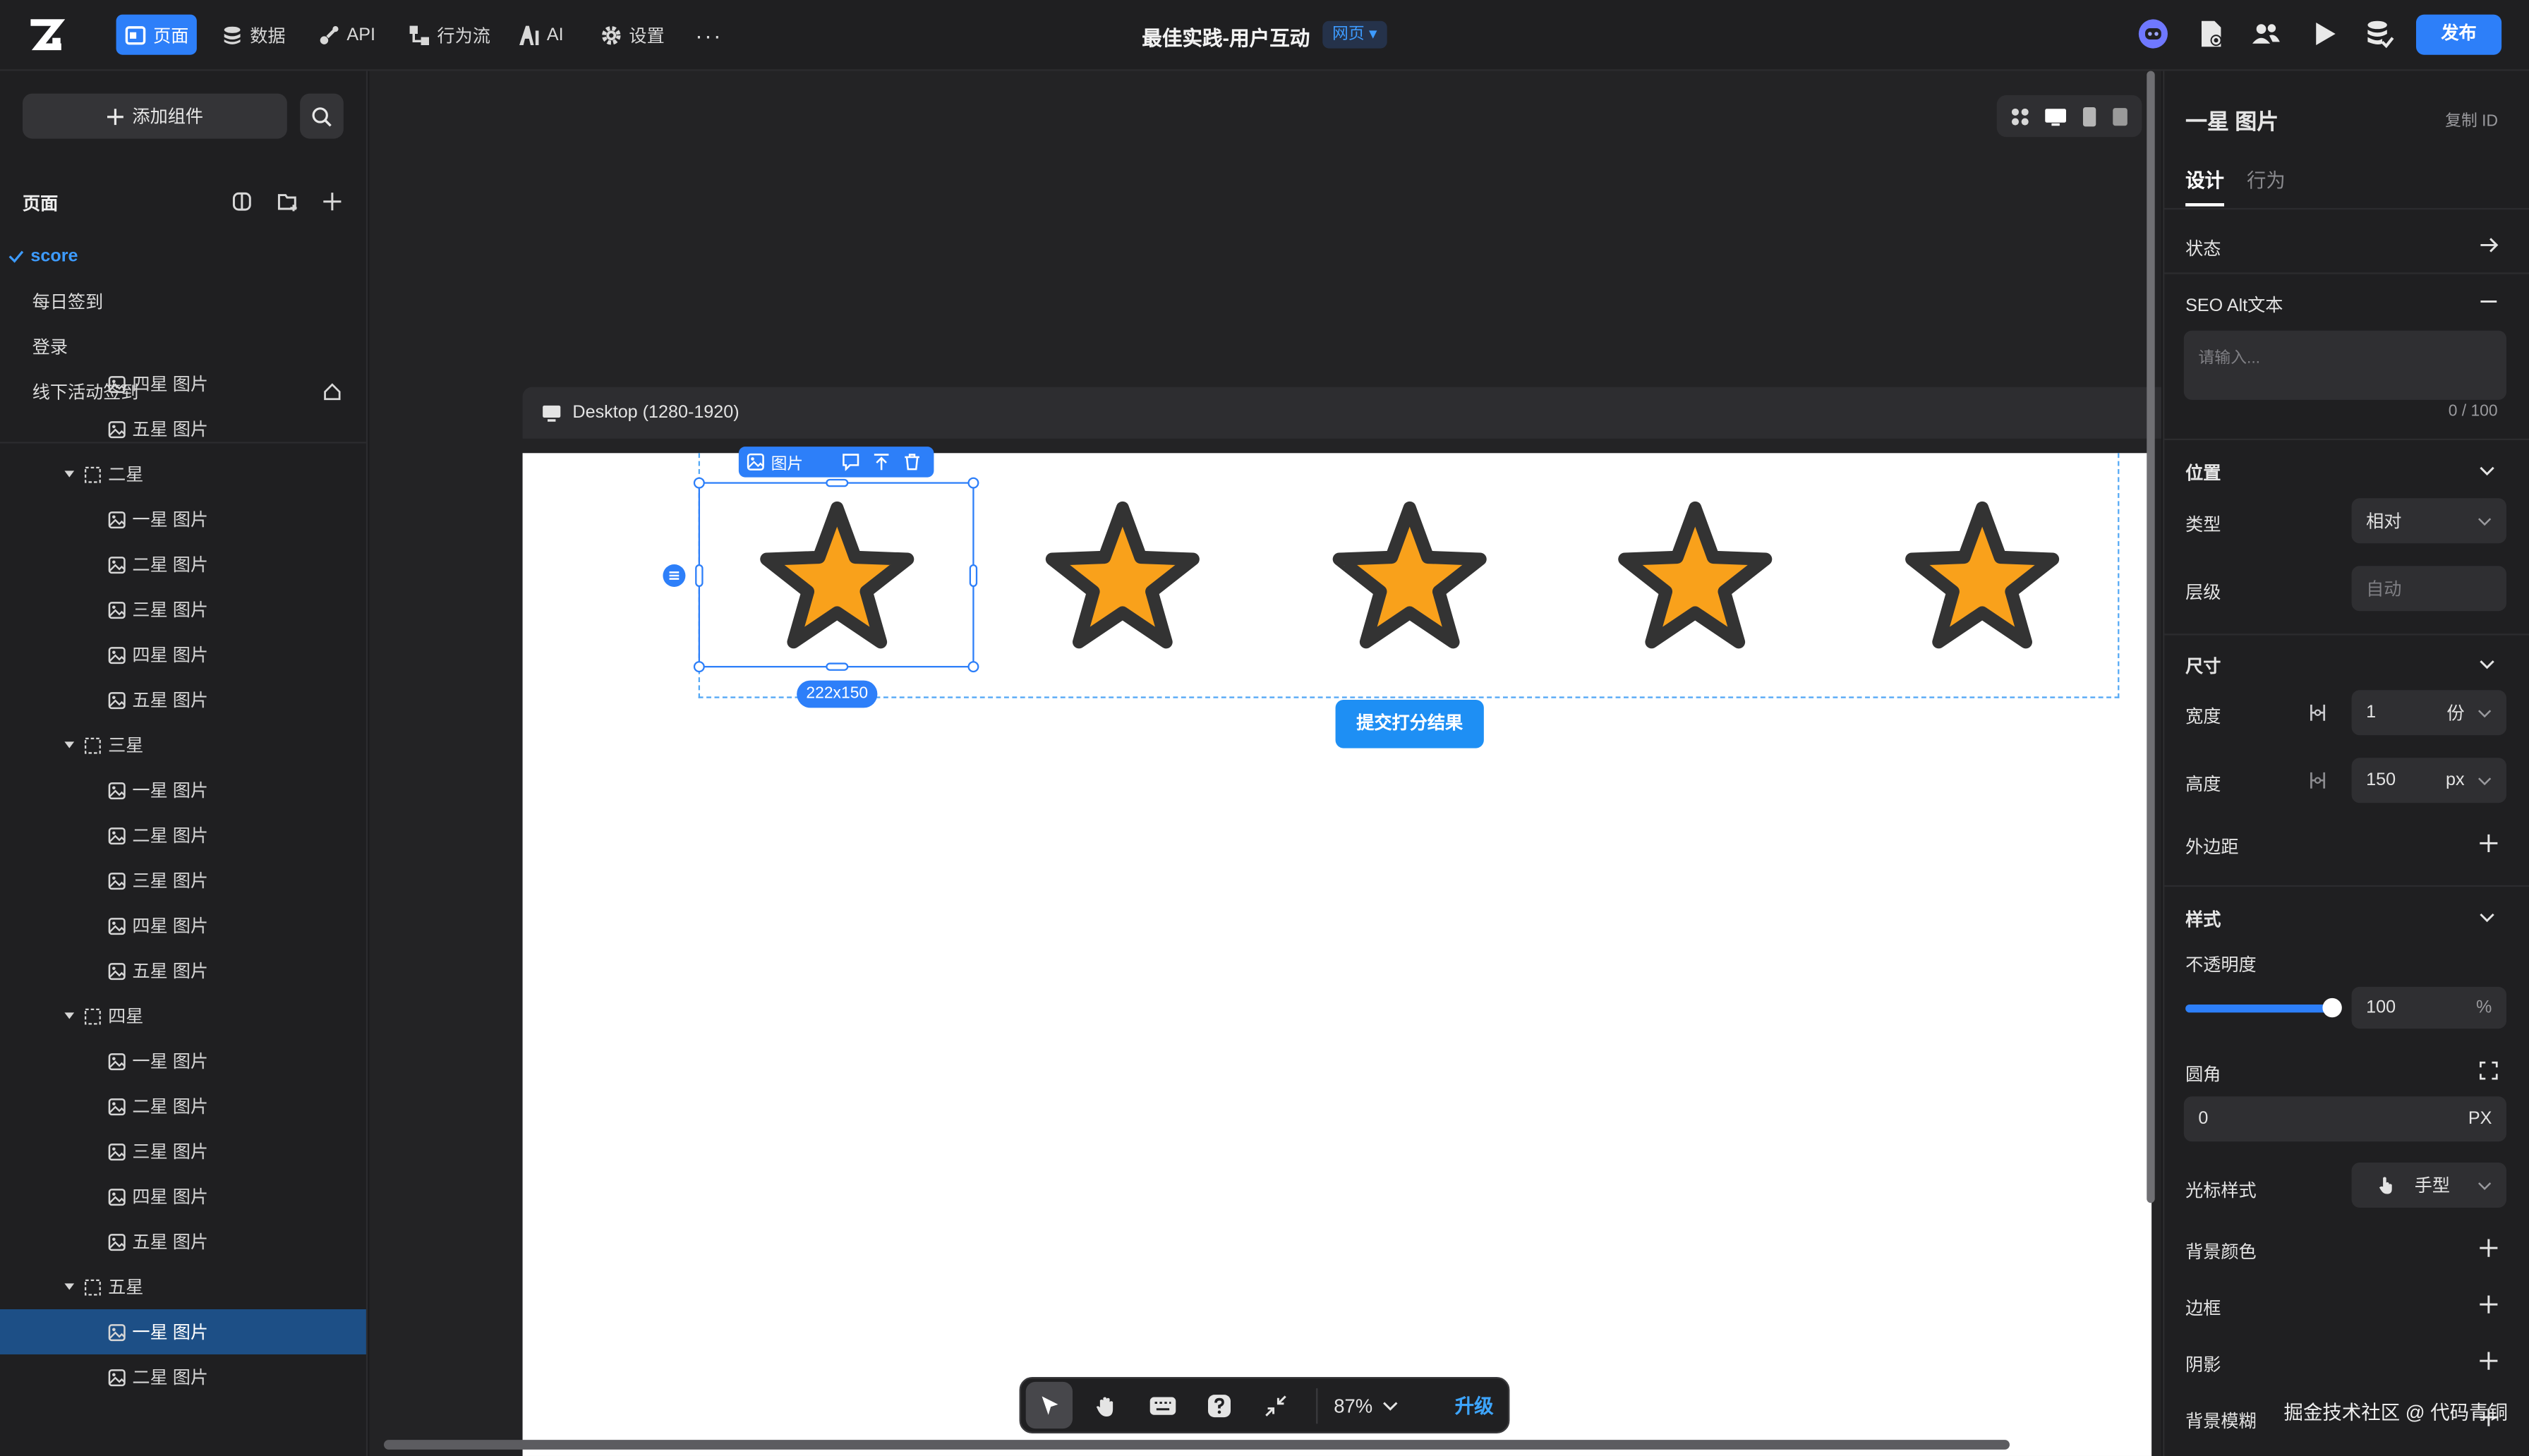 The height and width of the screenshot is (1456, 2529). What do you see at coordinates (2344, 1119) in the screenshot?
I see `radius-input: 0 PX` at bounding box center [2344, 1119].